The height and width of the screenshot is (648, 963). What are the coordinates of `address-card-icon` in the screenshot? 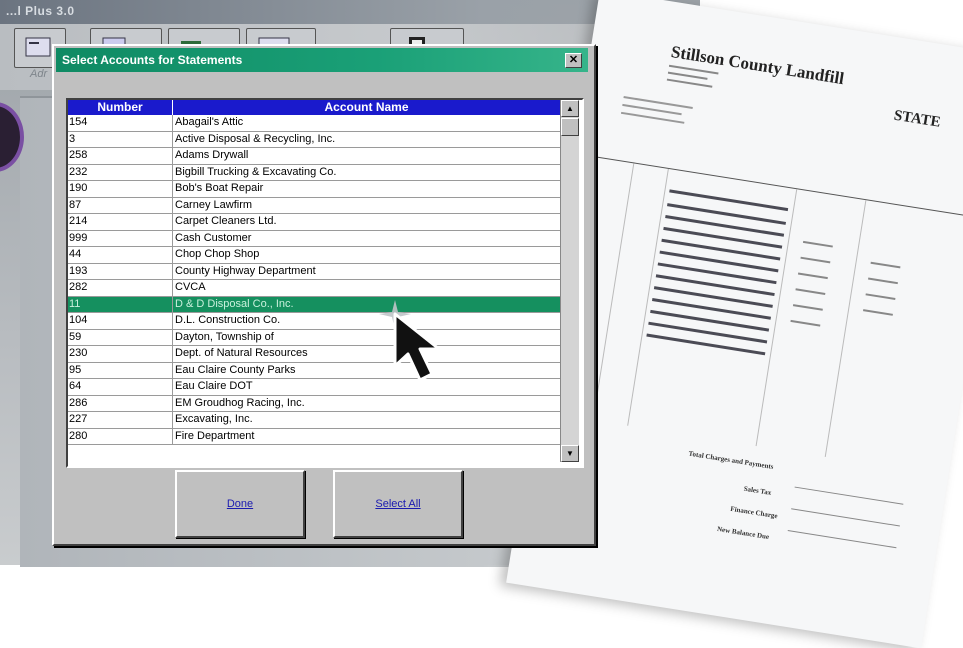 It's located at (38, 47).